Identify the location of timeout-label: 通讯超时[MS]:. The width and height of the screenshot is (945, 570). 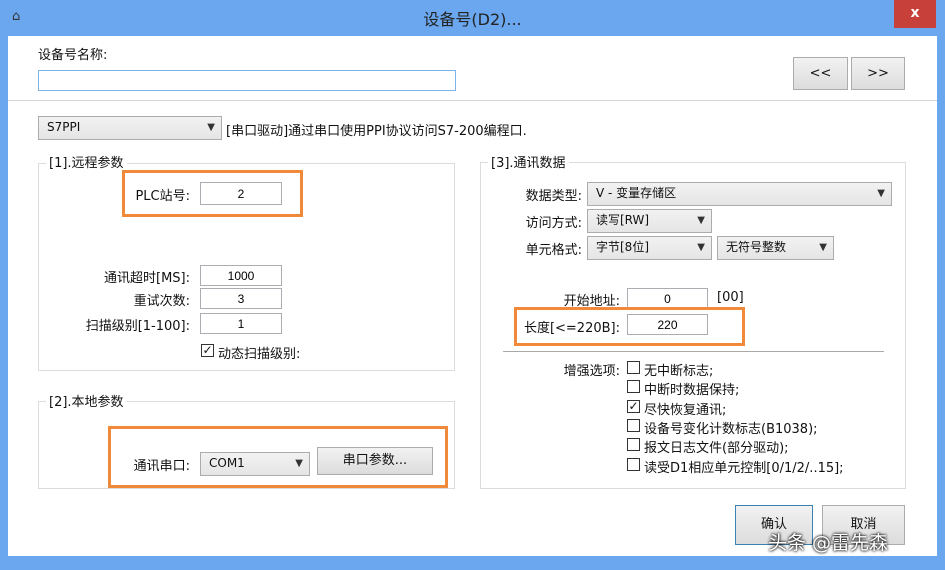
(147, 278).